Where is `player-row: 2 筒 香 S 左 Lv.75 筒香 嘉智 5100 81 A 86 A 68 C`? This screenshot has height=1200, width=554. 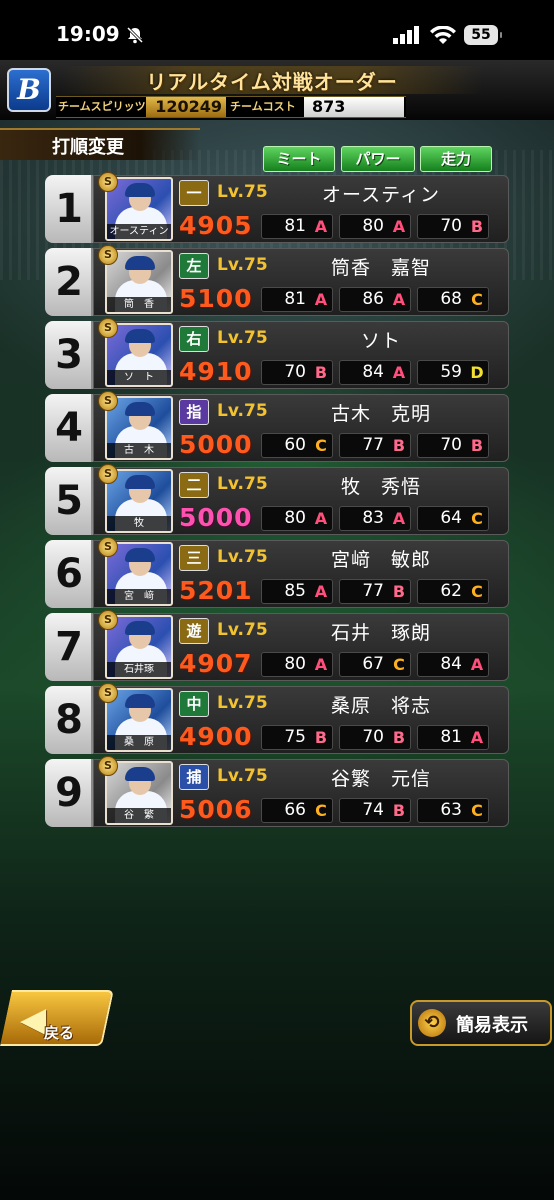
player-row: 2 筒 香 S 左 Lv.75 筒香 嘉智 5100 81 A 86 A 68 C is located at coordinates (277, 280).